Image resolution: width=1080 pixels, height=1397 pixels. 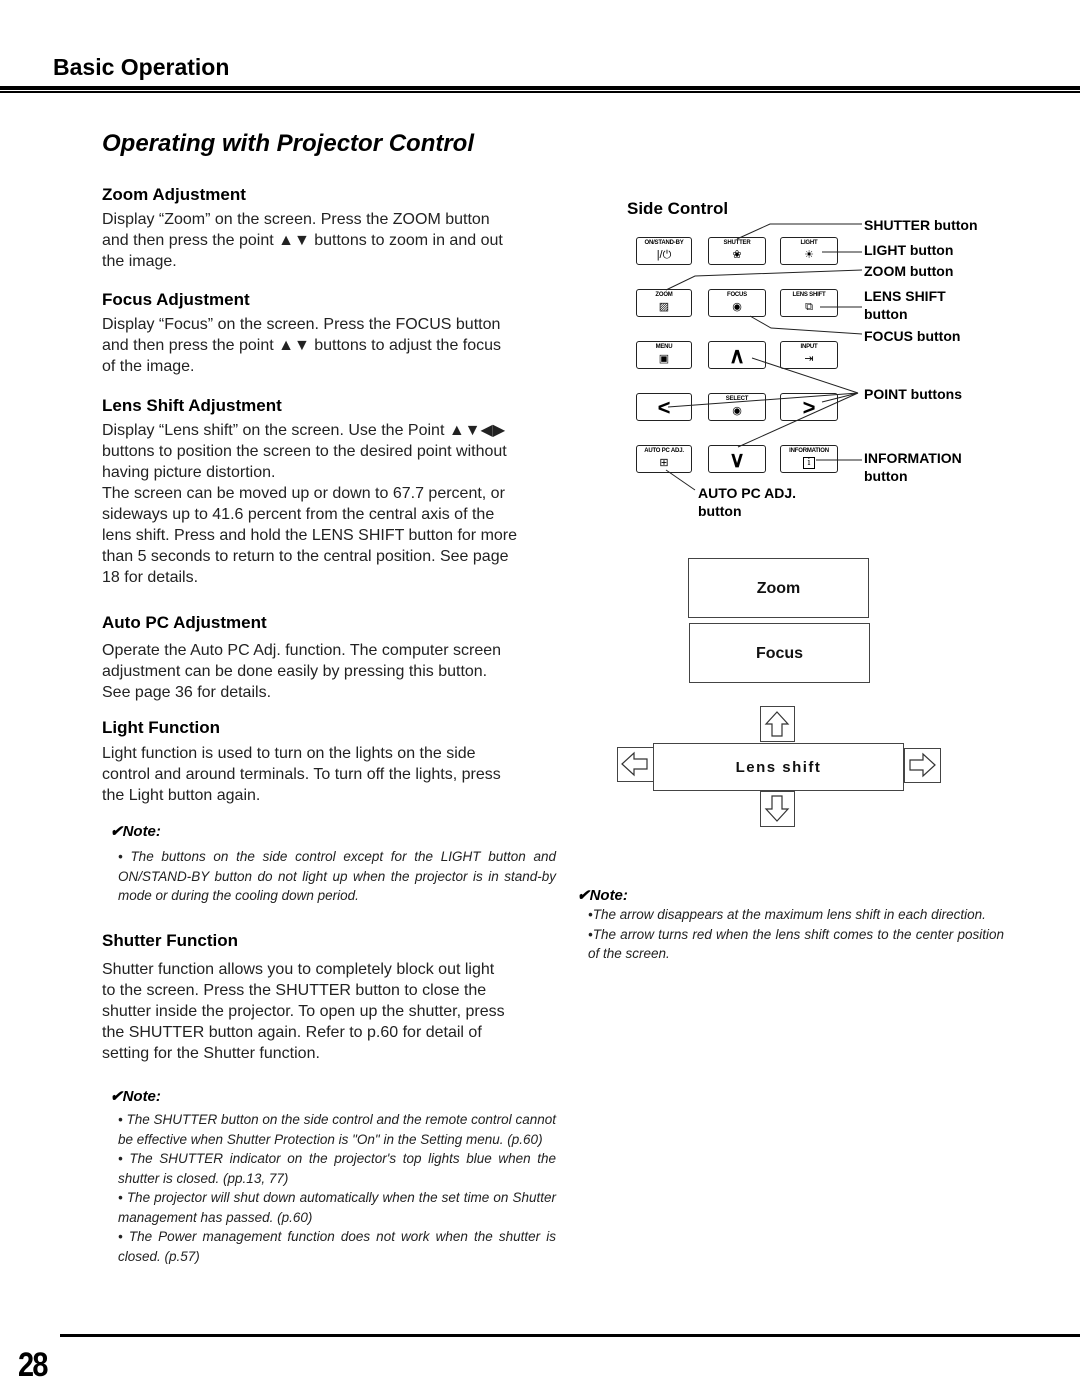 What do you see at coordinates (170, 940) in the screenshot?
I see `shutter-function-heading: Shutter Function` at bounding box center [170, 940].